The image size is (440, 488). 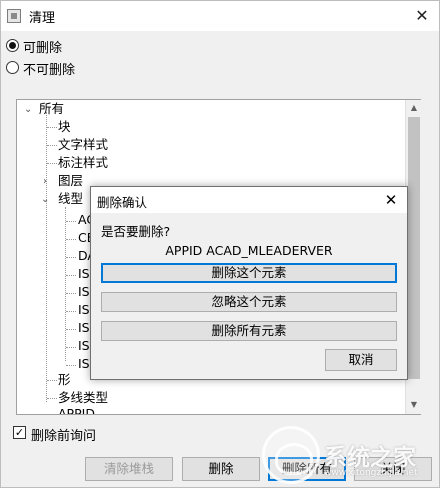 What do you see at coordinates (63, 434) in the screenshot?
I see `confirm-checkbox-label: 删除前询问` at bounding box center [63, 434].